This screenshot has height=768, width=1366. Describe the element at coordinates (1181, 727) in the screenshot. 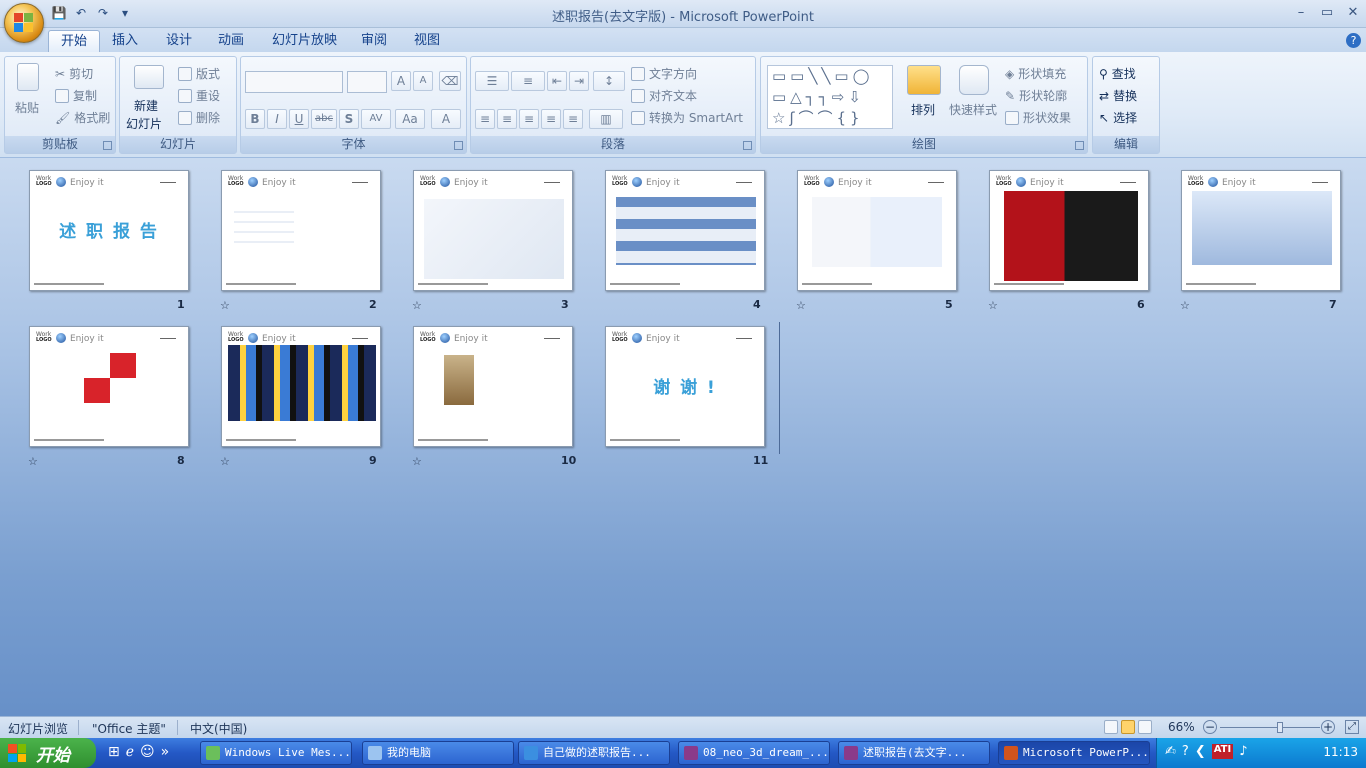

I see `zoom-level: 66%` at that location.